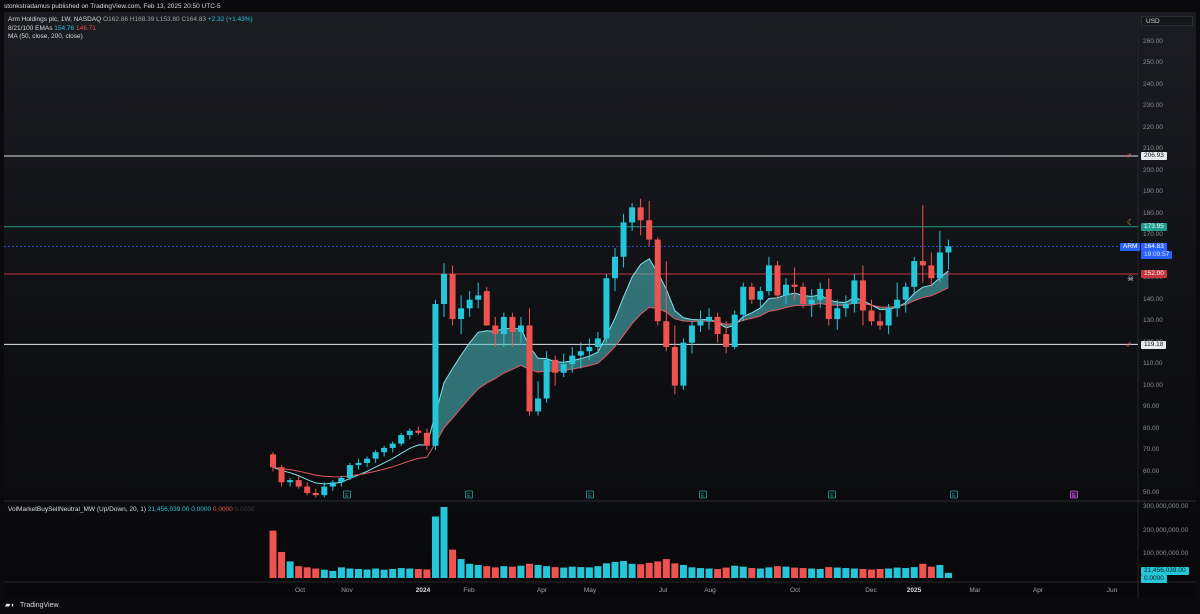 The width and height of the screenshot is (1200, 614). What do you see at coordinates (347, 590) in the screenshot?
I see `time-tick-label: Nov` at bounding box center [347, 590].